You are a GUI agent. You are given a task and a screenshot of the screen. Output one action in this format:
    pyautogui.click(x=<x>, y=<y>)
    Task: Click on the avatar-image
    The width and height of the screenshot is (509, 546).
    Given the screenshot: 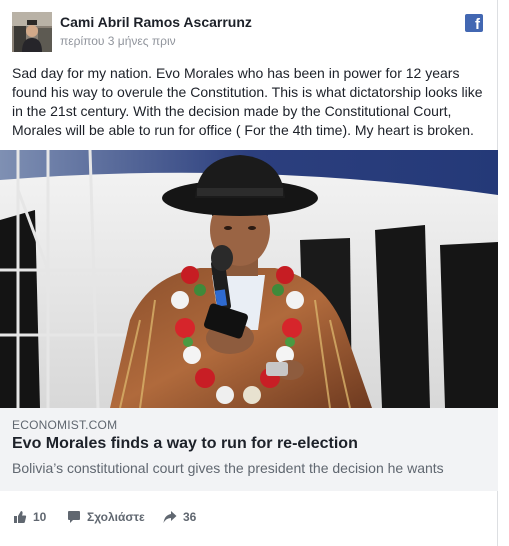 What is the action you would take?
    pyautogui.click(x=32, y=32)
    